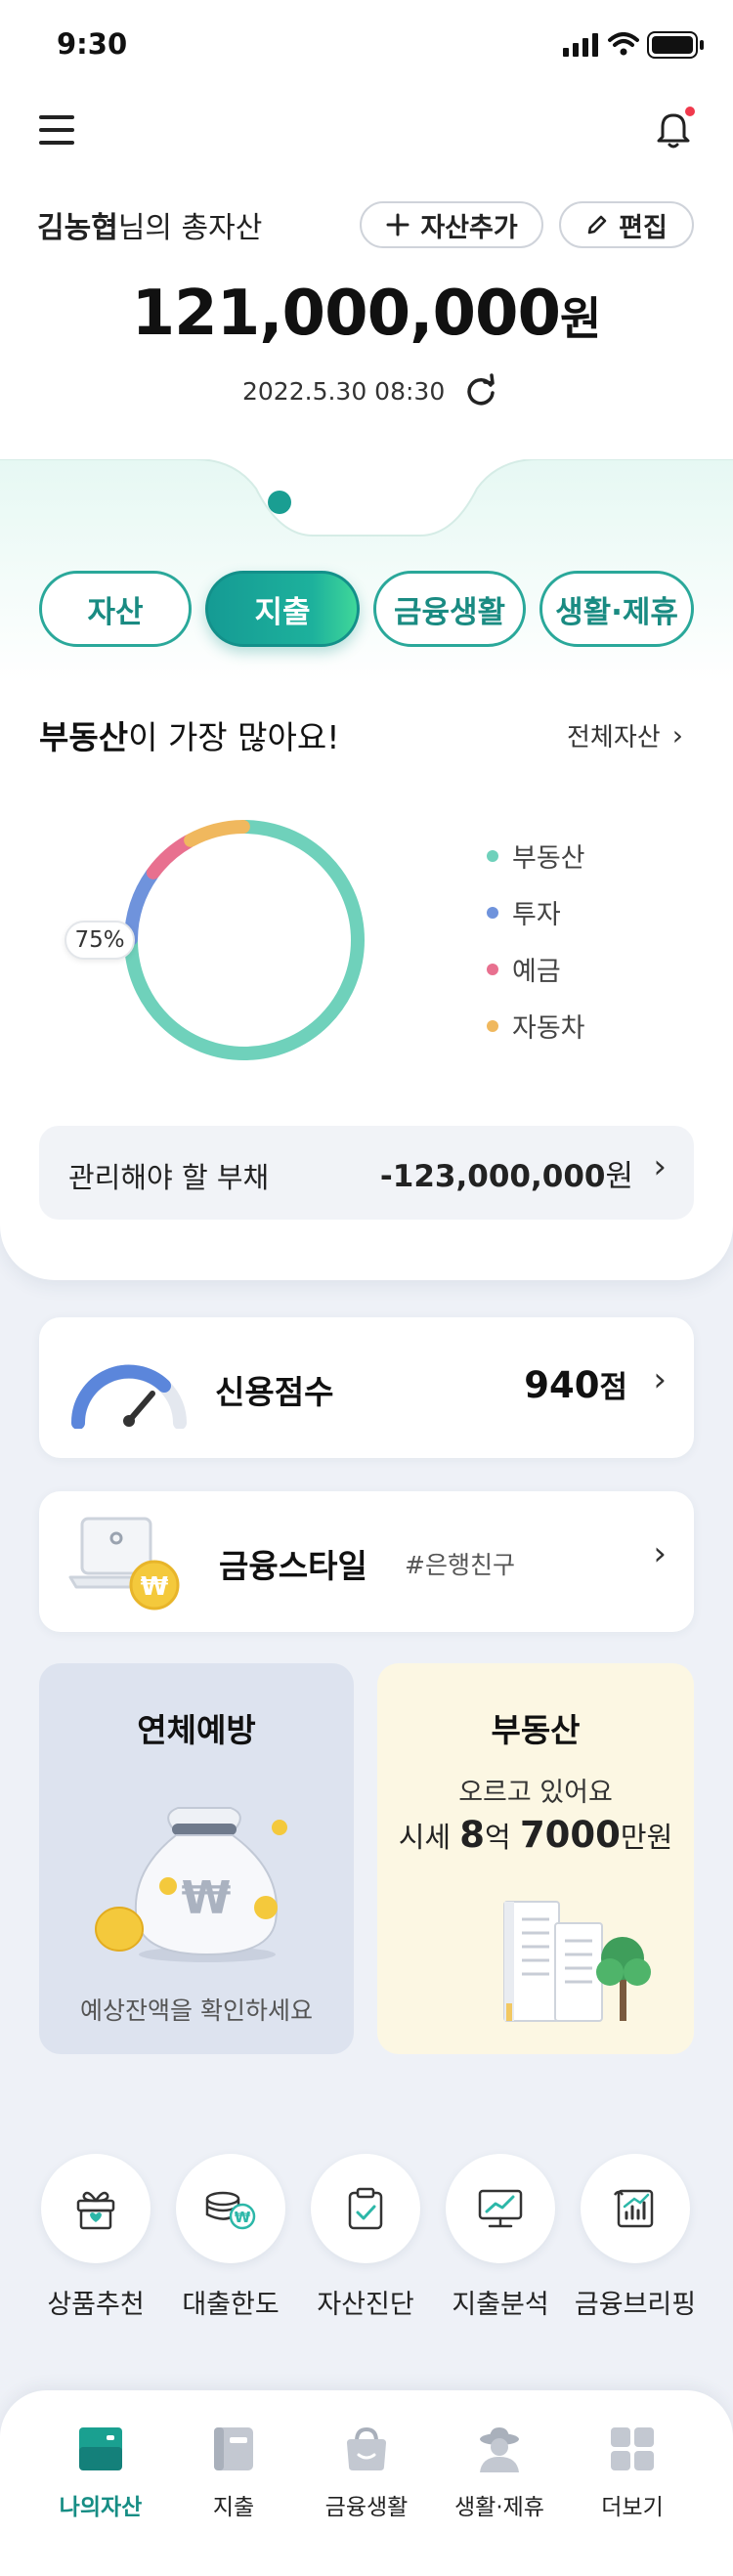 The width and height of the screenshot is (733, 2576). I want to click on tab-spending: 지출, so click(282, 609).